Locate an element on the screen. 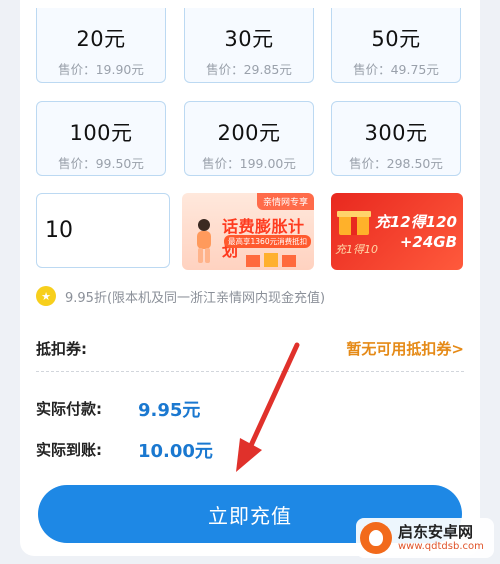  custom-amount-input: 10 is located at coordinates (103, 230).